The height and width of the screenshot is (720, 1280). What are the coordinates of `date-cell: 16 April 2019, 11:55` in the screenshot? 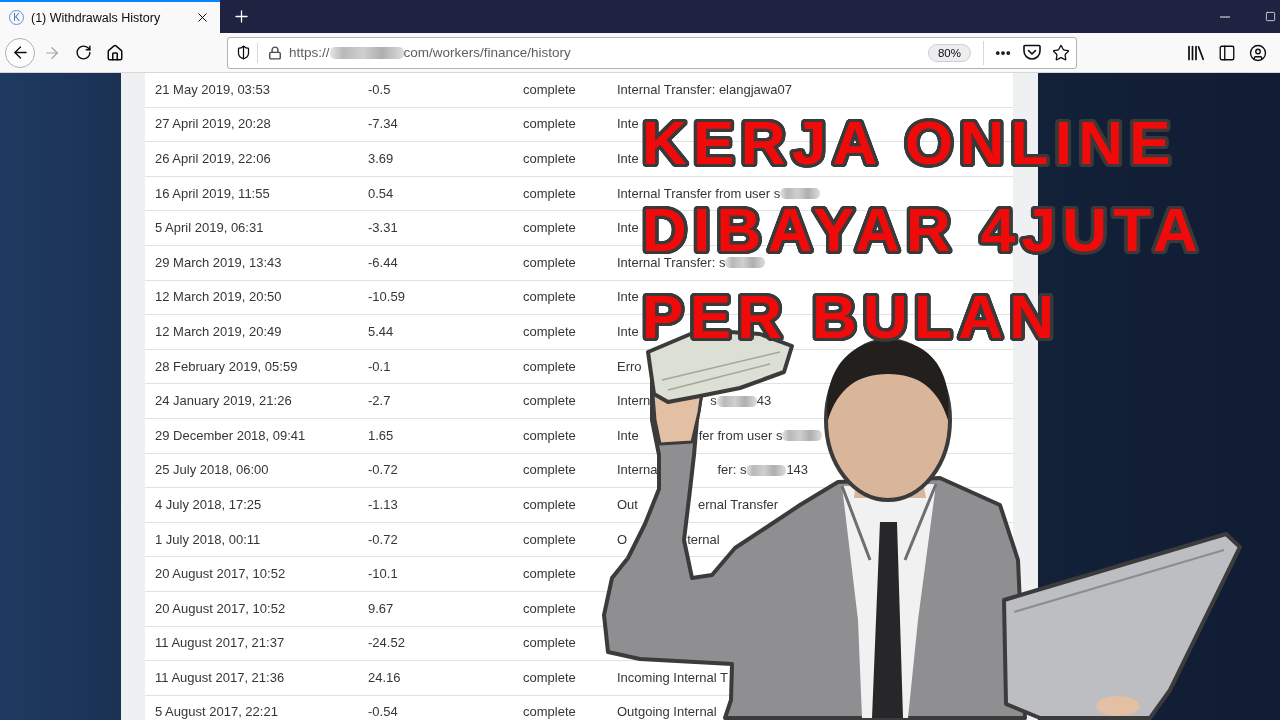 It's located at (212, 193).